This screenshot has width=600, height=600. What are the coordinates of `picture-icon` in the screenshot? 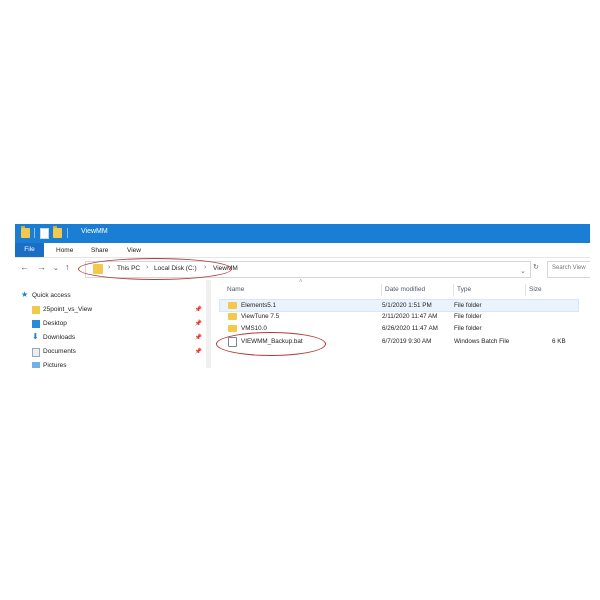 It's located at (36, 365).